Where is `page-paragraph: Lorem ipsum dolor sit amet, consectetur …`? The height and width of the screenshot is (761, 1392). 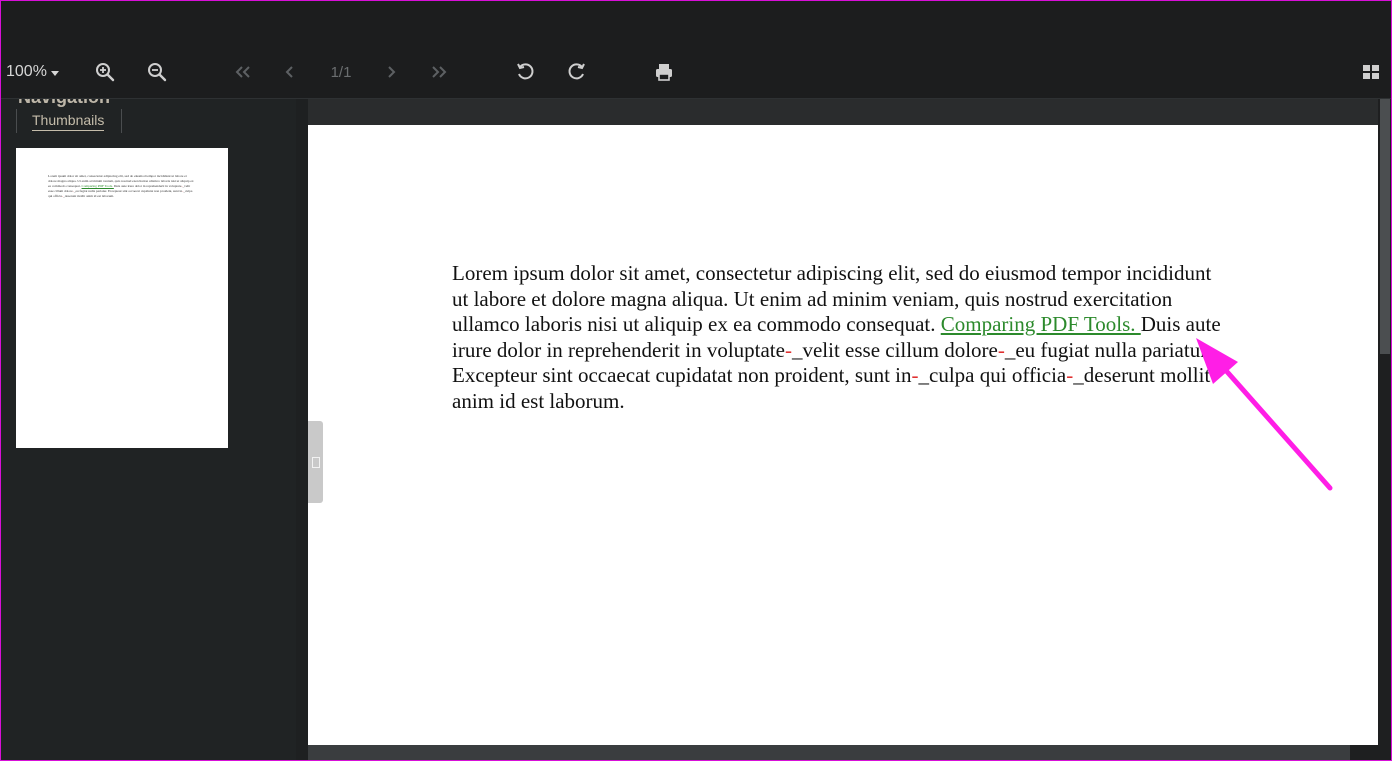
page-paragraph: Lorem ipsum dolor sit amet, consectetur … is located at coordinates (837, 338).